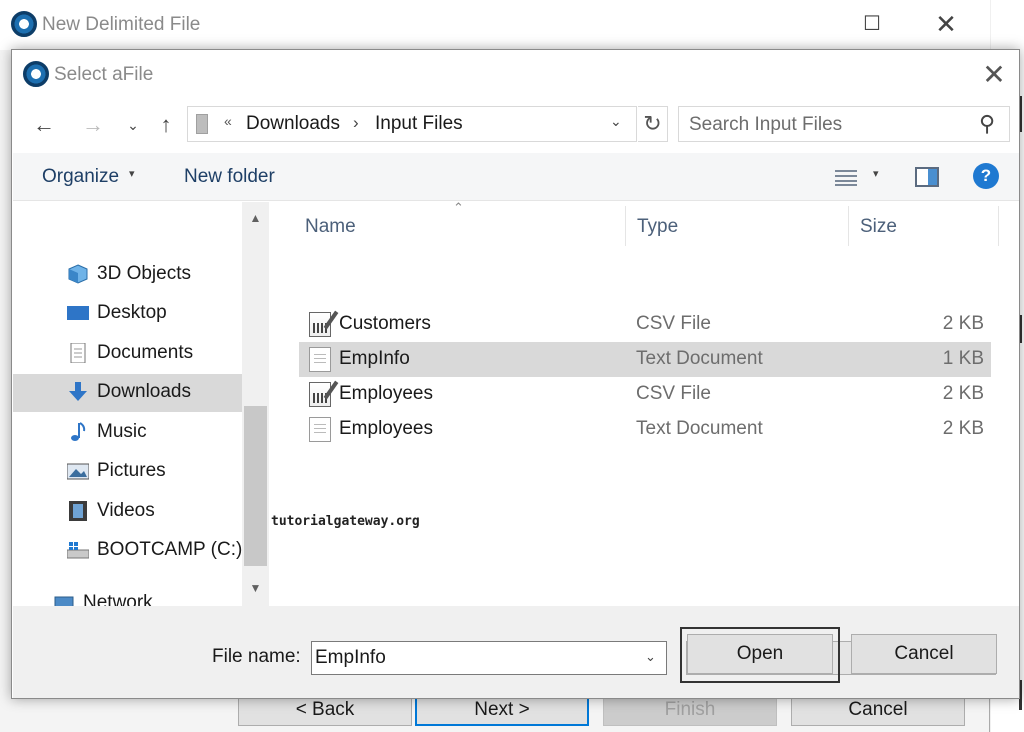  Describe the element at coordinates (495, 25) in the screenshot. I see `wizard-titlebar: New Delimited File ☐ ✕` at that location.